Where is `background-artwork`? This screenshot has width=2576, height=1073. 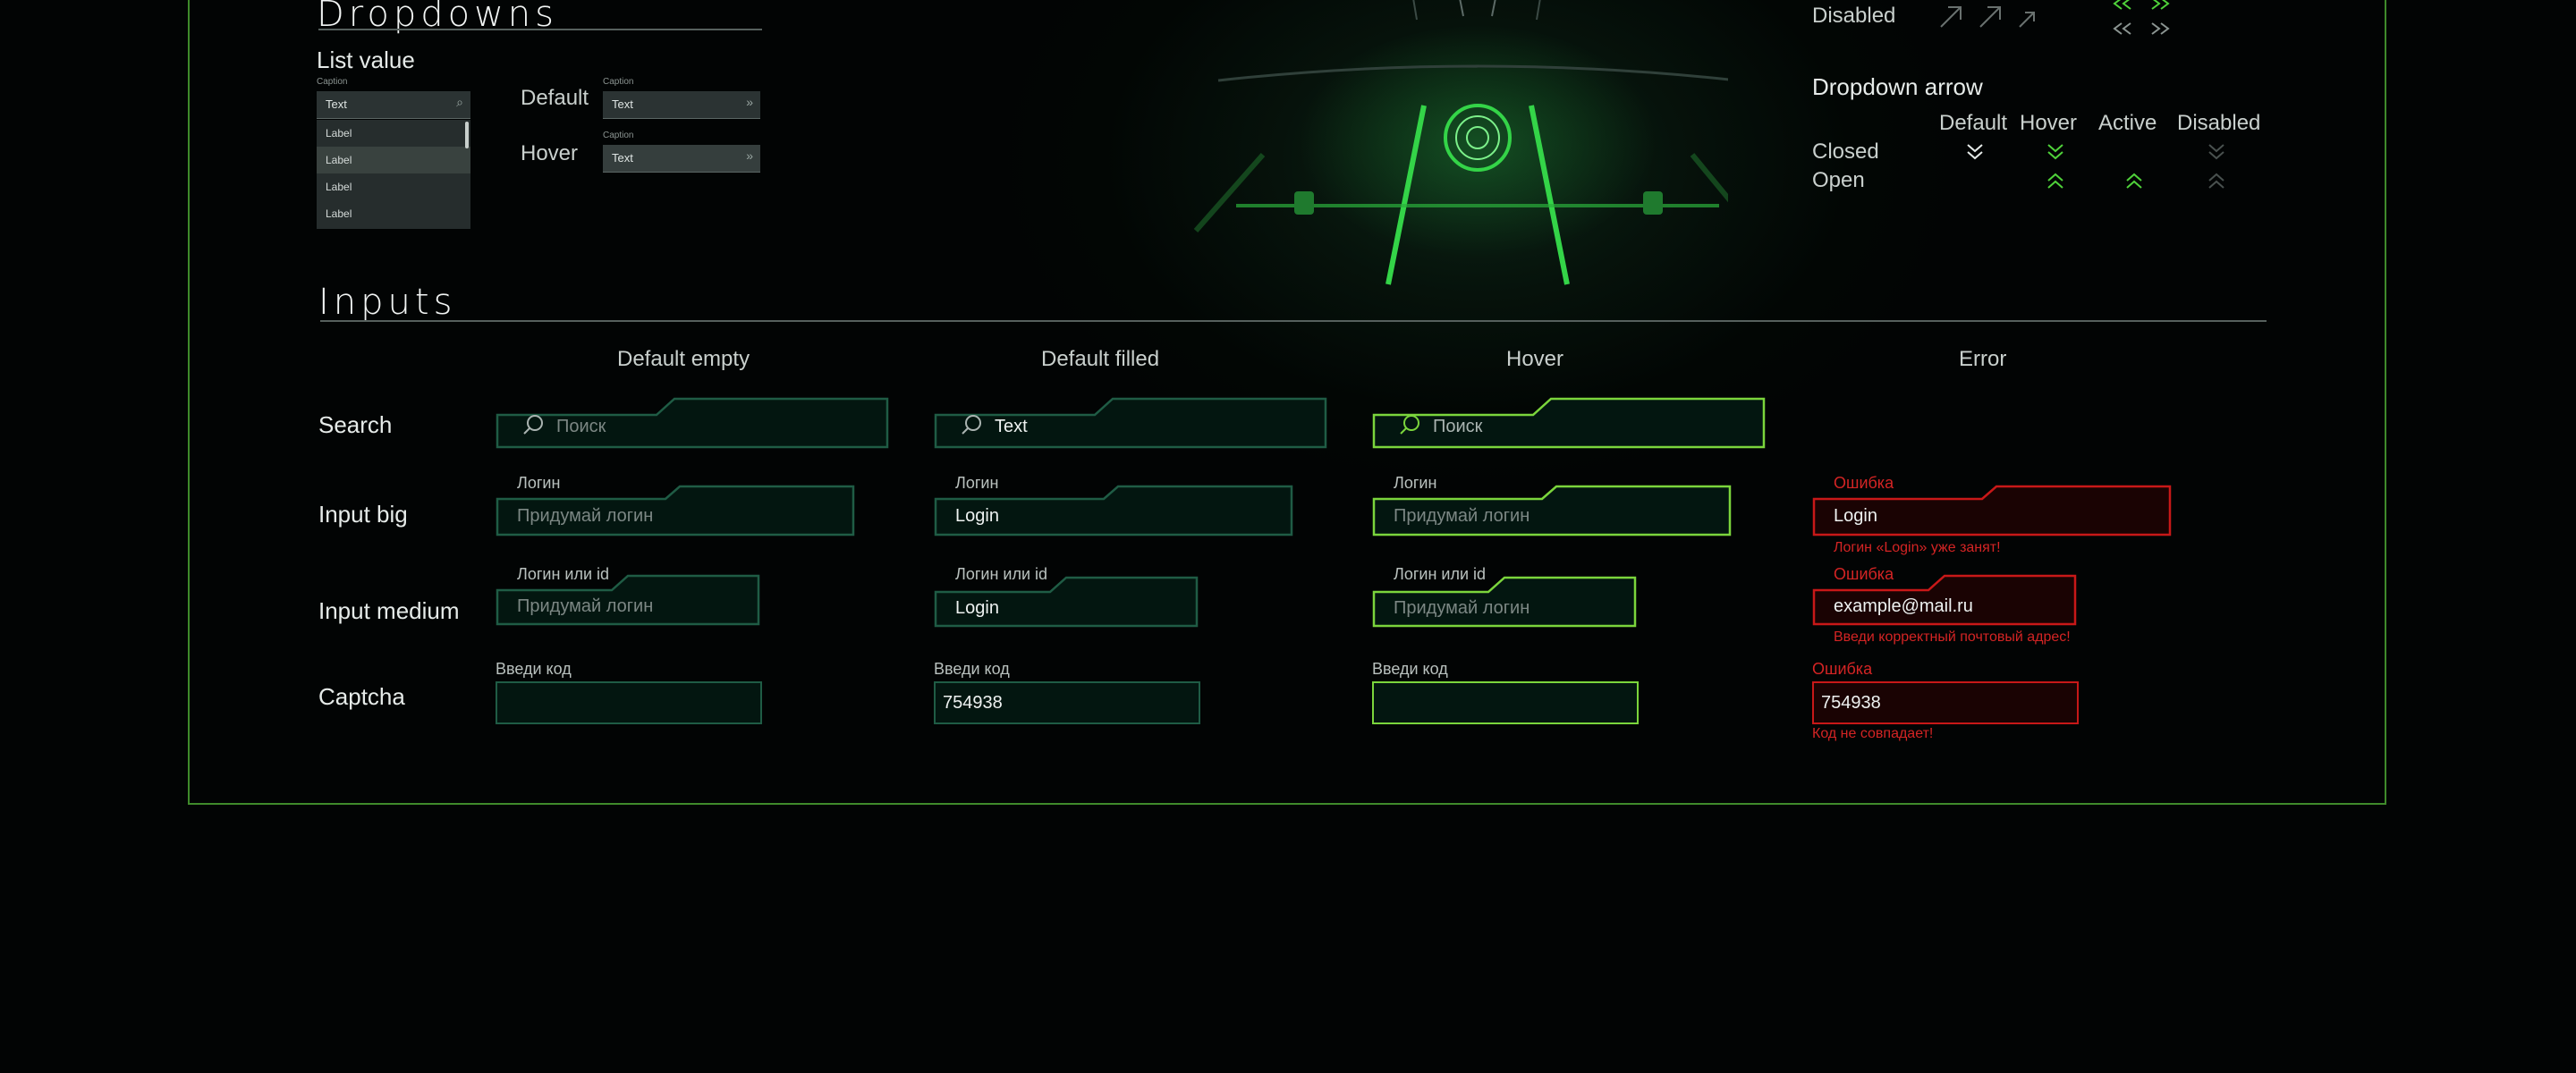
background-artwork is located at coordinates (1460, 142).